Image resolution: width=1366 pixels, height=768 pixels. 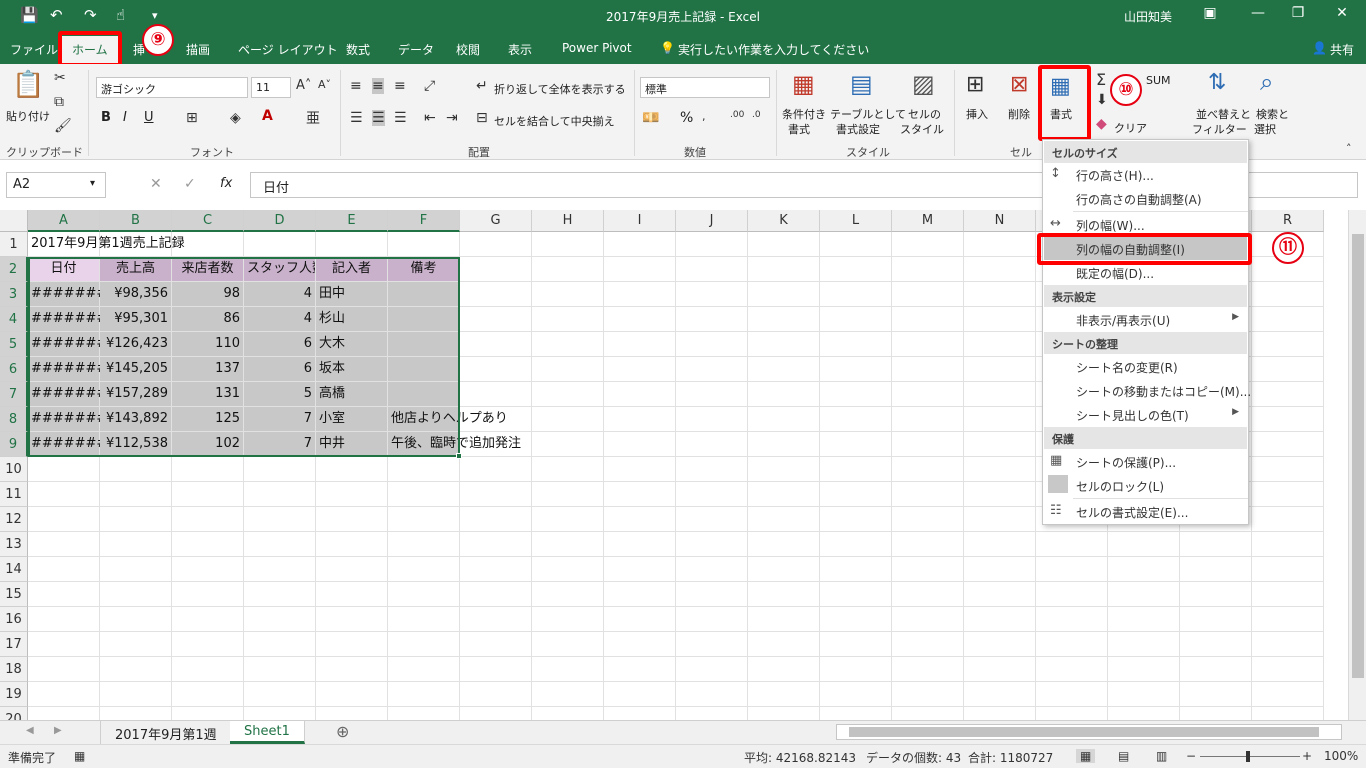 I want to click on row-header: 19, so click(x=14, y=694).